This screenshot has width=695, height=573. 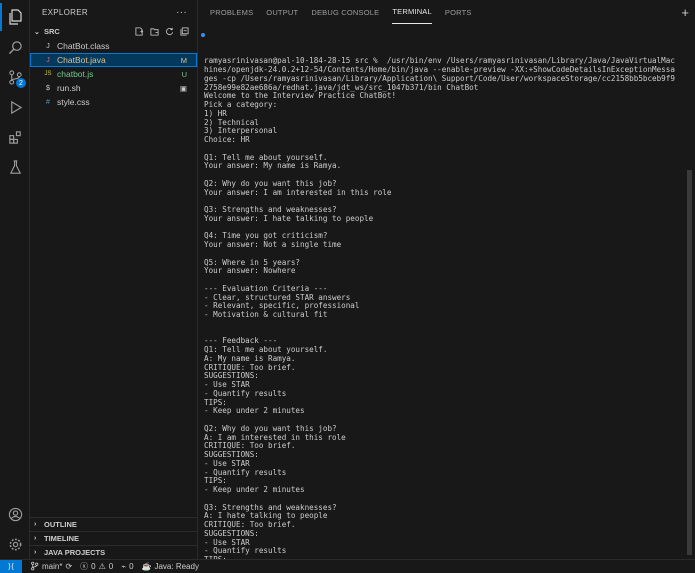 I want to click on outline-section: › OUTLINE, so click(x=113, y=524).